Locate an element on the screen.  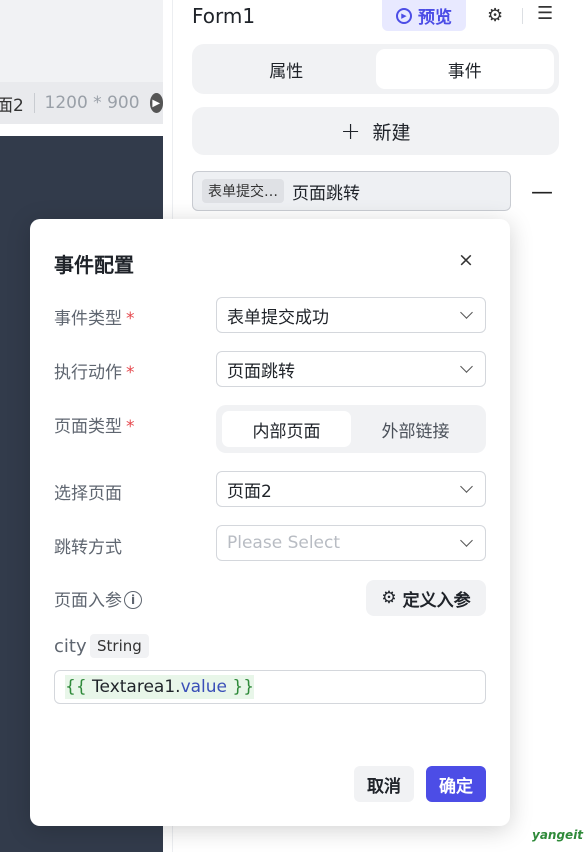
play-circle-icon: ▶ is located at coordinates (404, 15).